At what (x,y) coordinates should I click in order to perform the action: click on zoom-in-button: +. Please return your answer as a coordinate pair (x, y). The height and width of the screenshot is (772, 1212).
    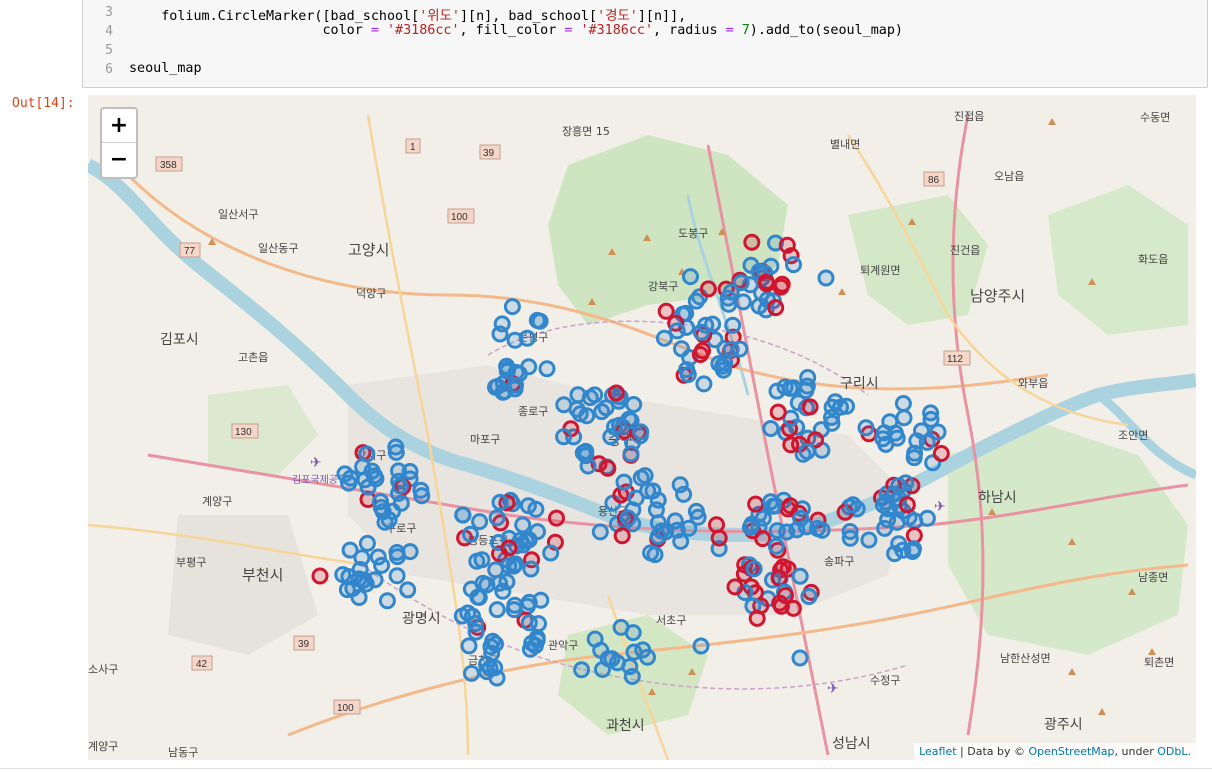
    Looking at the image, I should click on (119, 126).